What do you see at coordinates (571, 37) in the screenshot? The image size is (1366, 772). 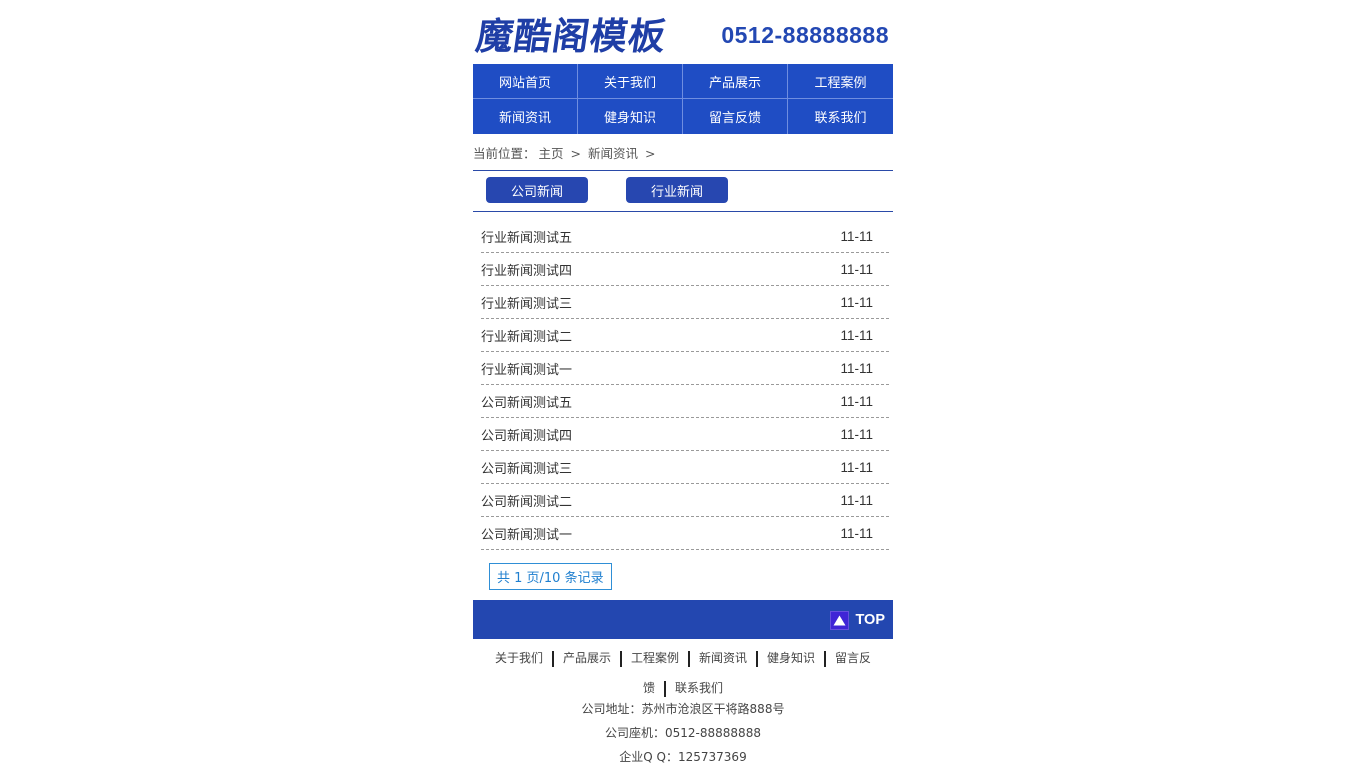 I see `site-logo: 魔酷阁模板` at bounding box center [571, 37].